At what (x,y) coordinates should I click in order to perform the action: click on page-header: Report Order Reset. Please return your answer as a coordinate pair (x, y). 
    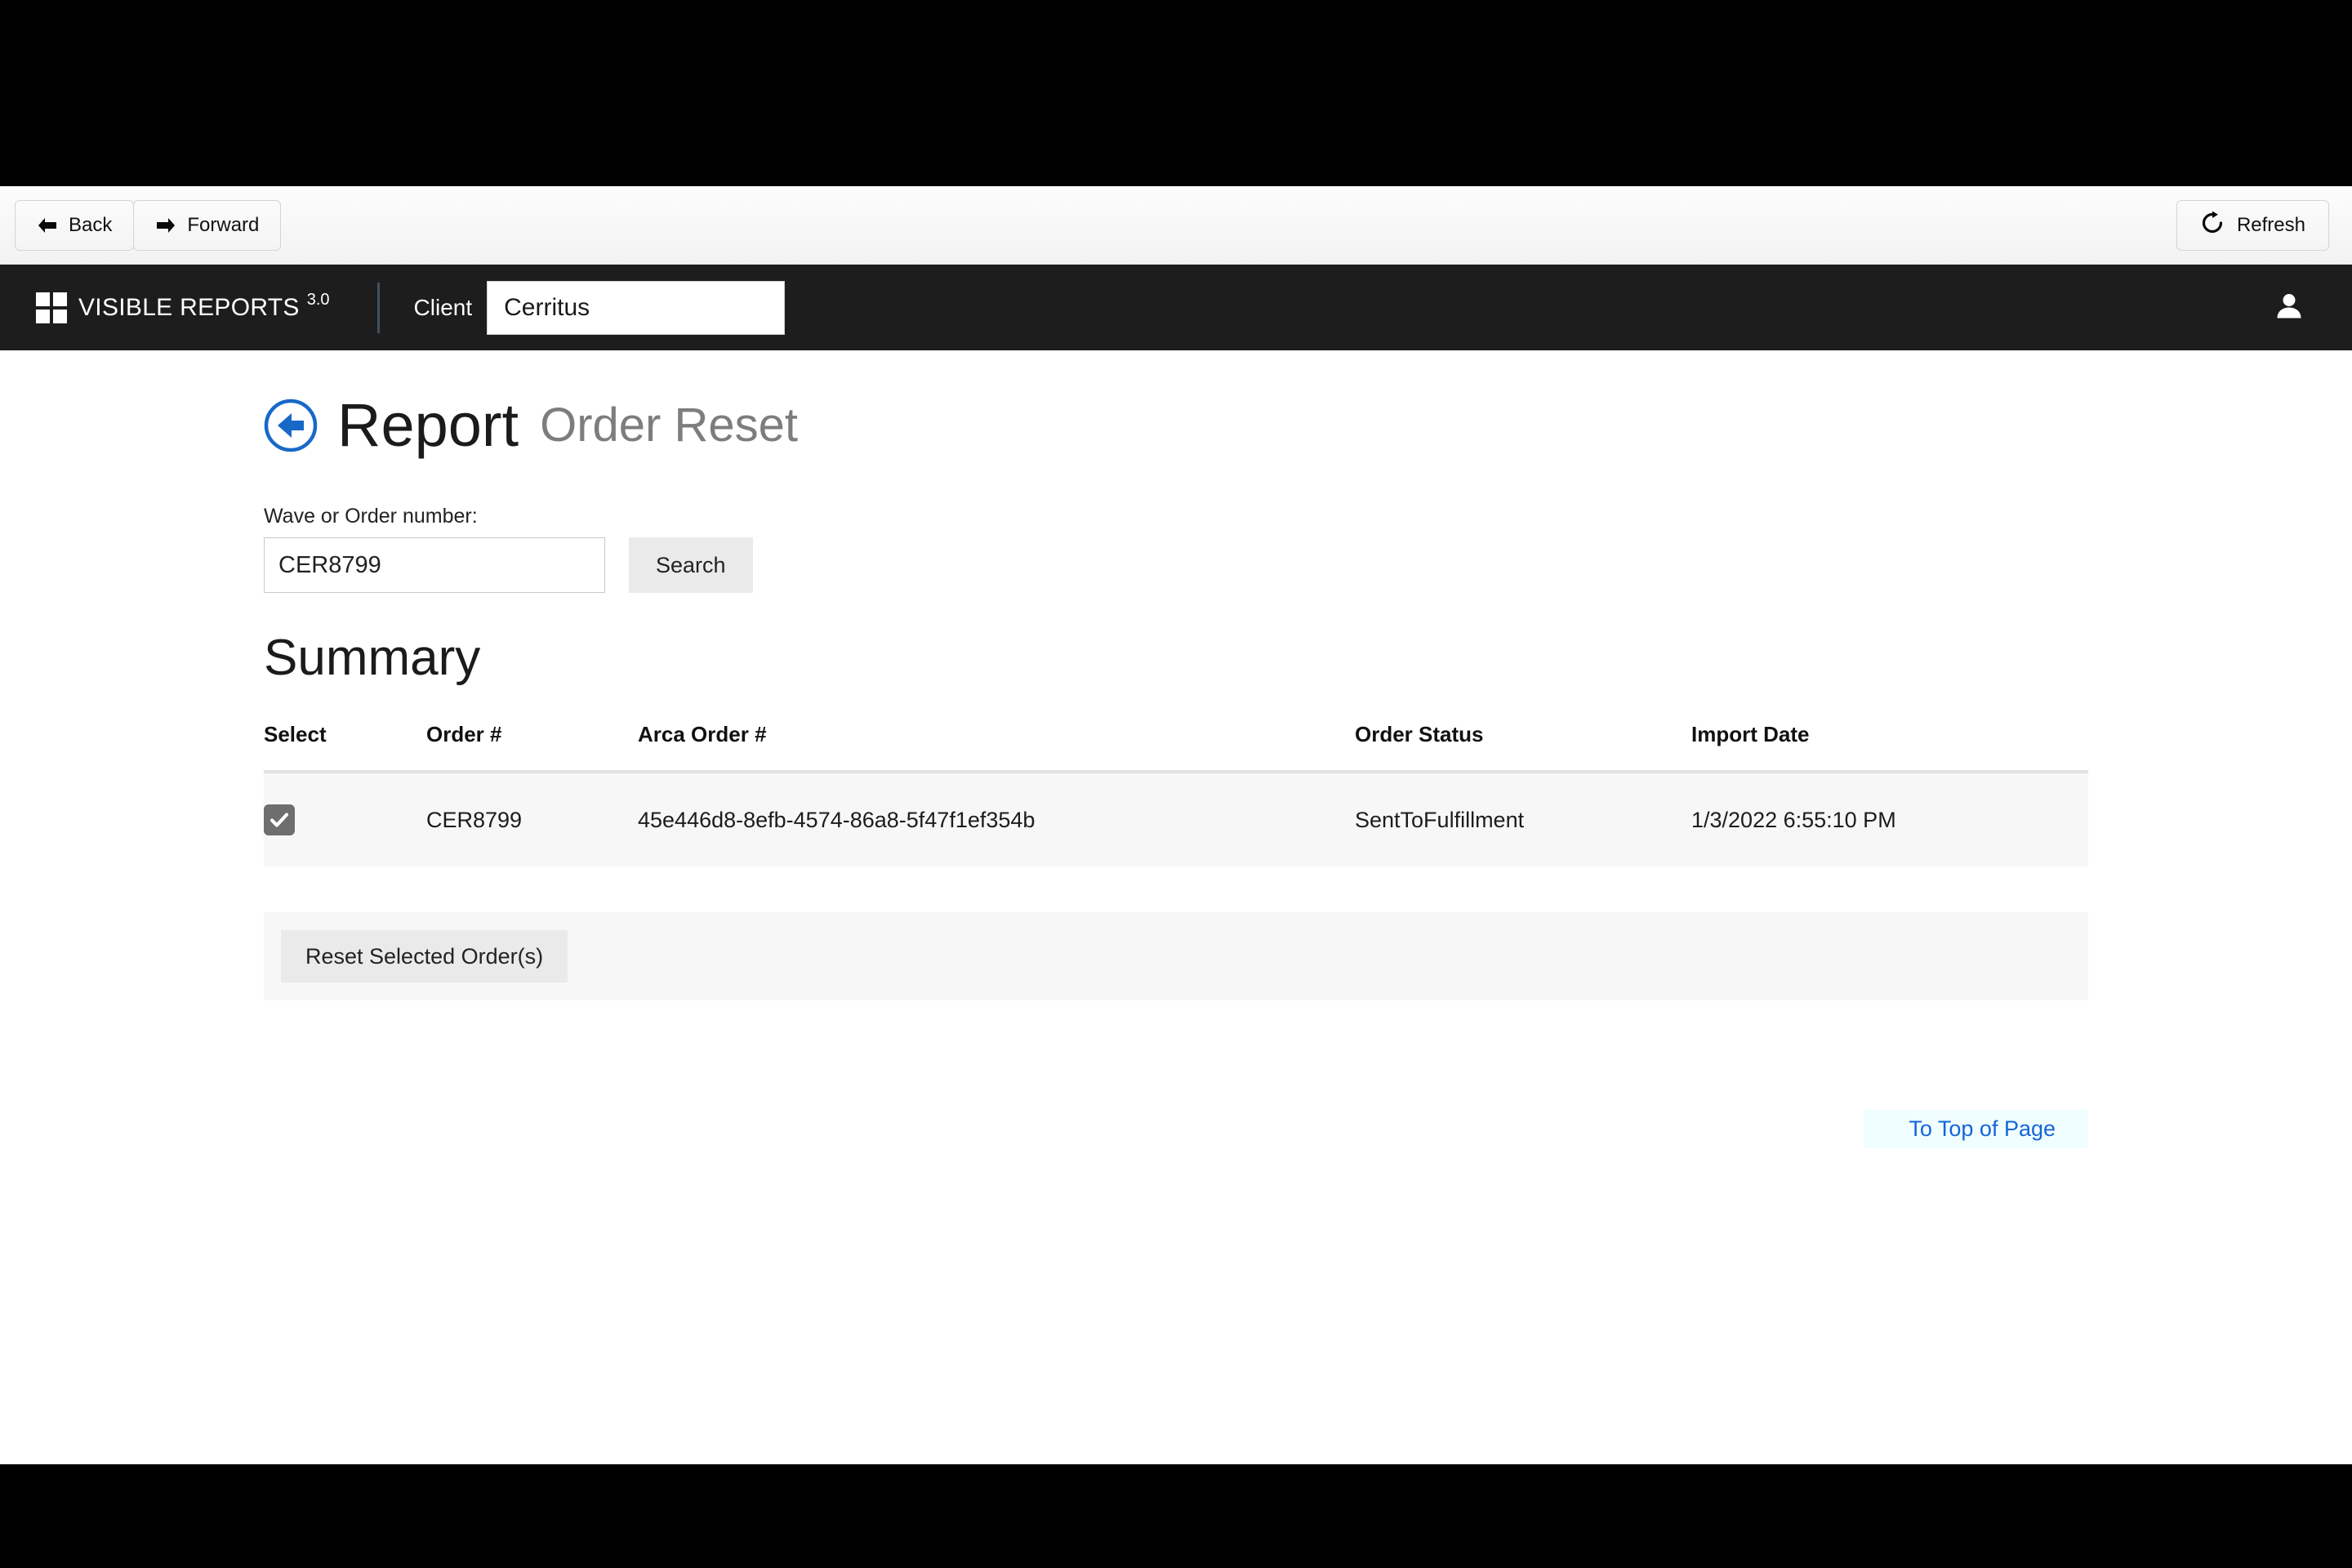
    Looking at the image, I should click on (1176, 425).